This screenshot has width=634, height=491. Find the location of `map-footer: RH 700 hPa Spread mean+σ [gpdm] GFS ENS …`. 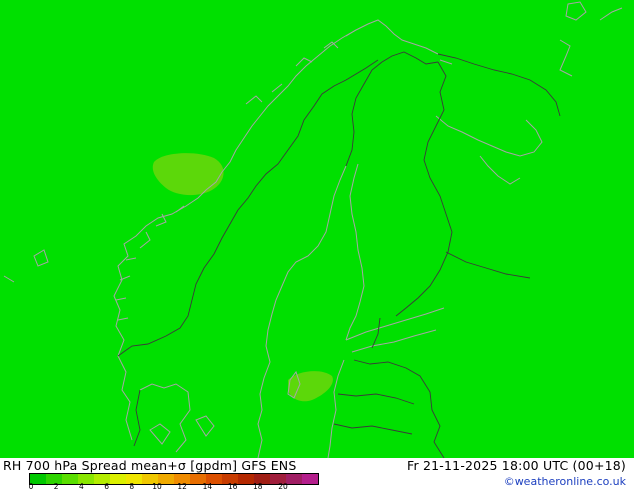

map-footer: RH 700 hPa Spread mean+σ [gpdm] GFS ENS … is located at coordinates (317, 474).